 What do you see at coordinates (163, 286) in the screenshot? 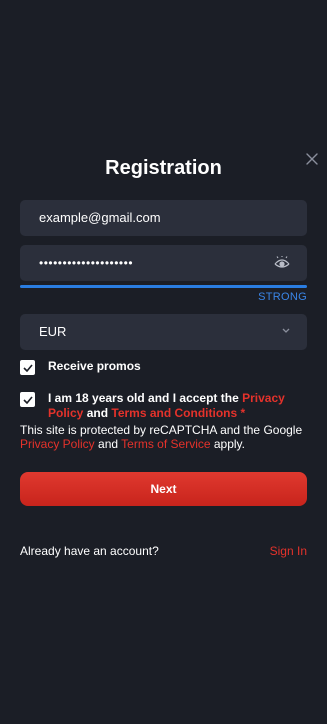
I see `password-strength-bar` at bounding box center [163, 286].